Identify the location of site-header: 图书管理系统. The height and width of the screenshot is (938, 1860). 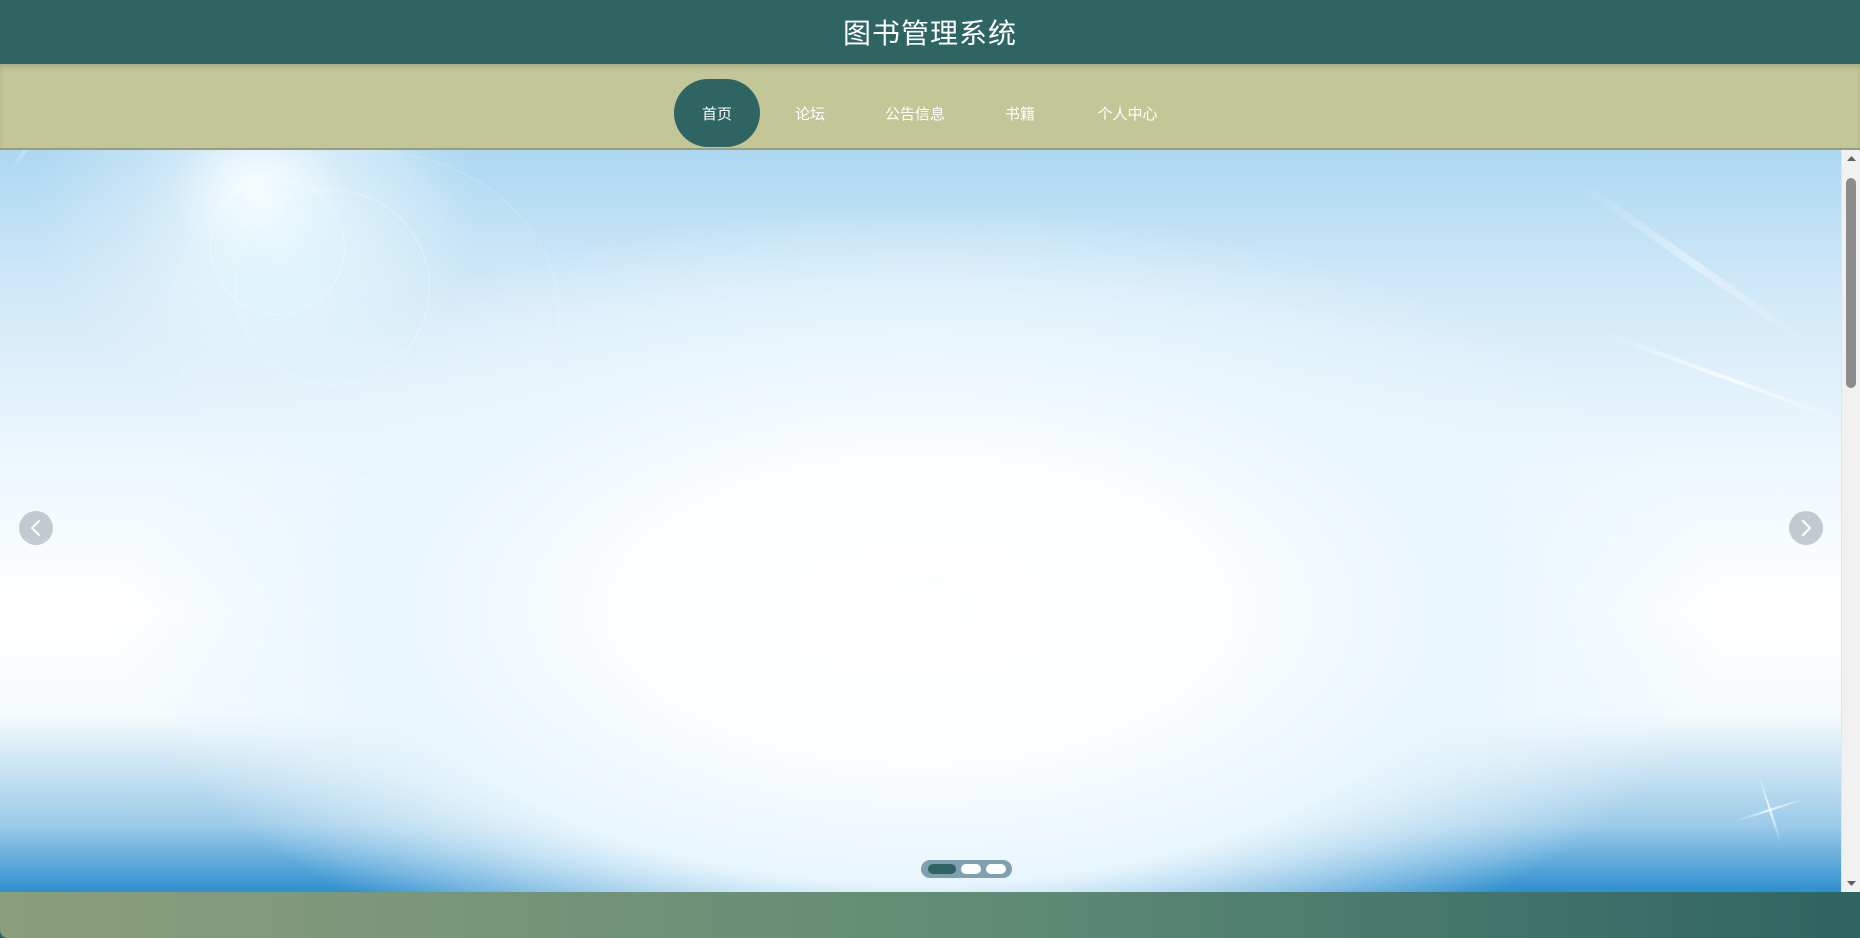
(930, 32).